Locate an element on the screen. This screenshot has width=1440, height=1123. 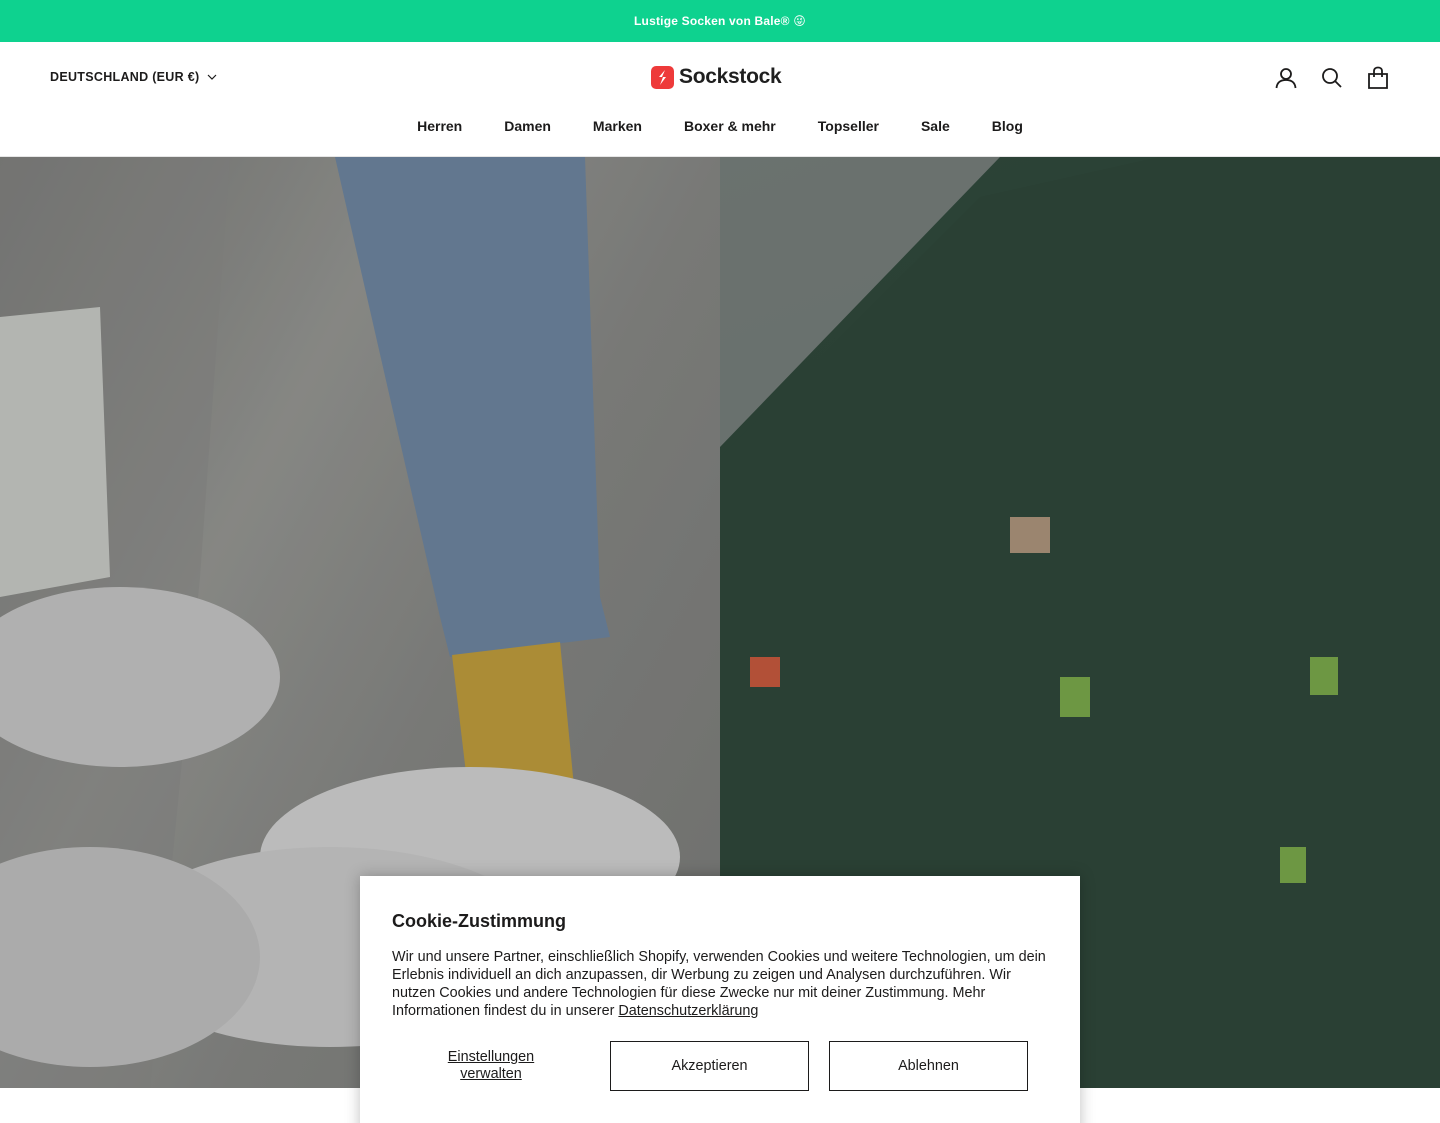
logo-icon is located at coordinates (662, 77).